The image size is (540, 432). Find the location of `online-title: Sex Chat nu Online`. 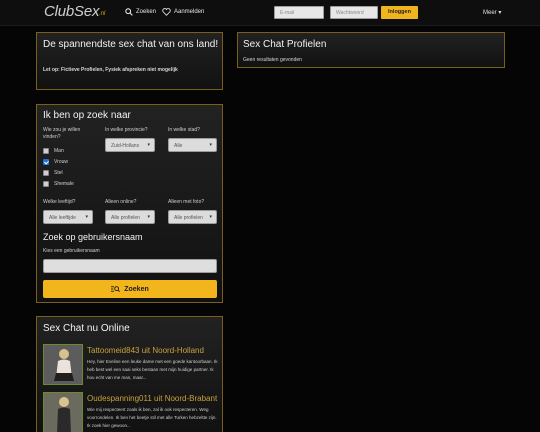

online-title: Sex Chat nu Online is located at coordinates (86, 328).